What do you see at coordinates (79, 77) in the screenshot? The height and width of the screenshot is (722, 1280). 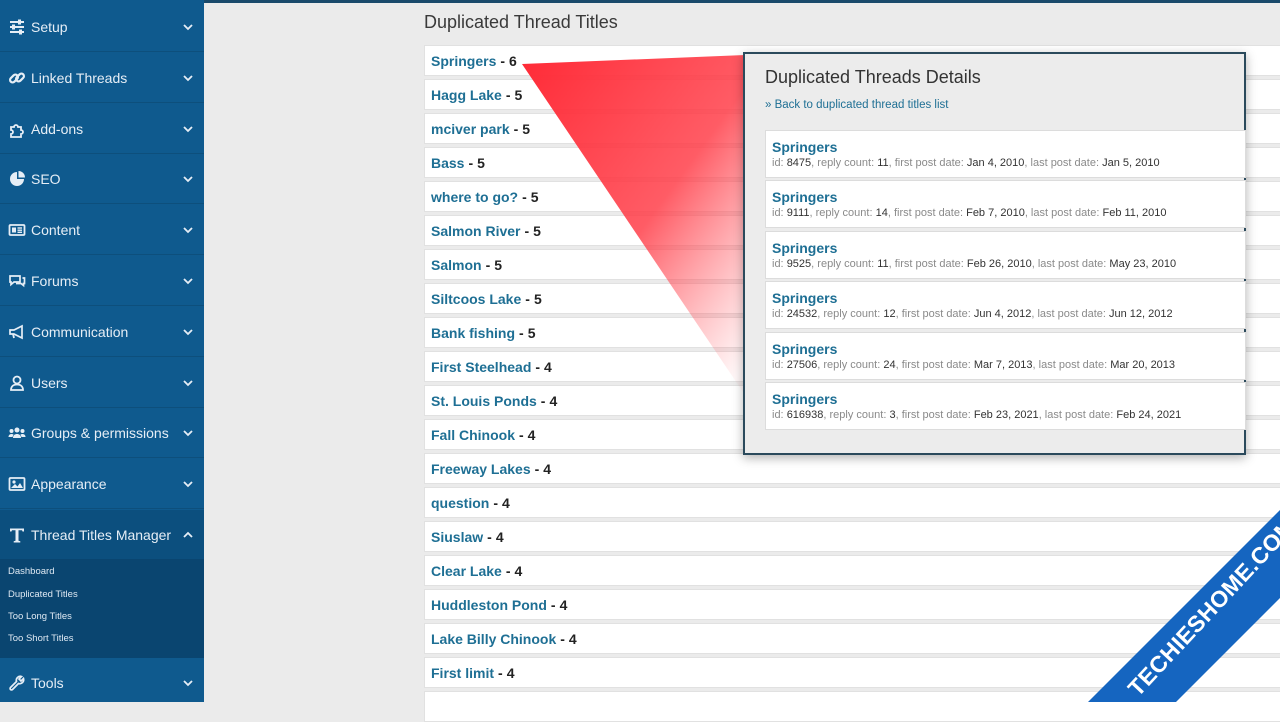 I see `nav-linked-threads-label: Linked Threads` at bounding box center [79, 77].